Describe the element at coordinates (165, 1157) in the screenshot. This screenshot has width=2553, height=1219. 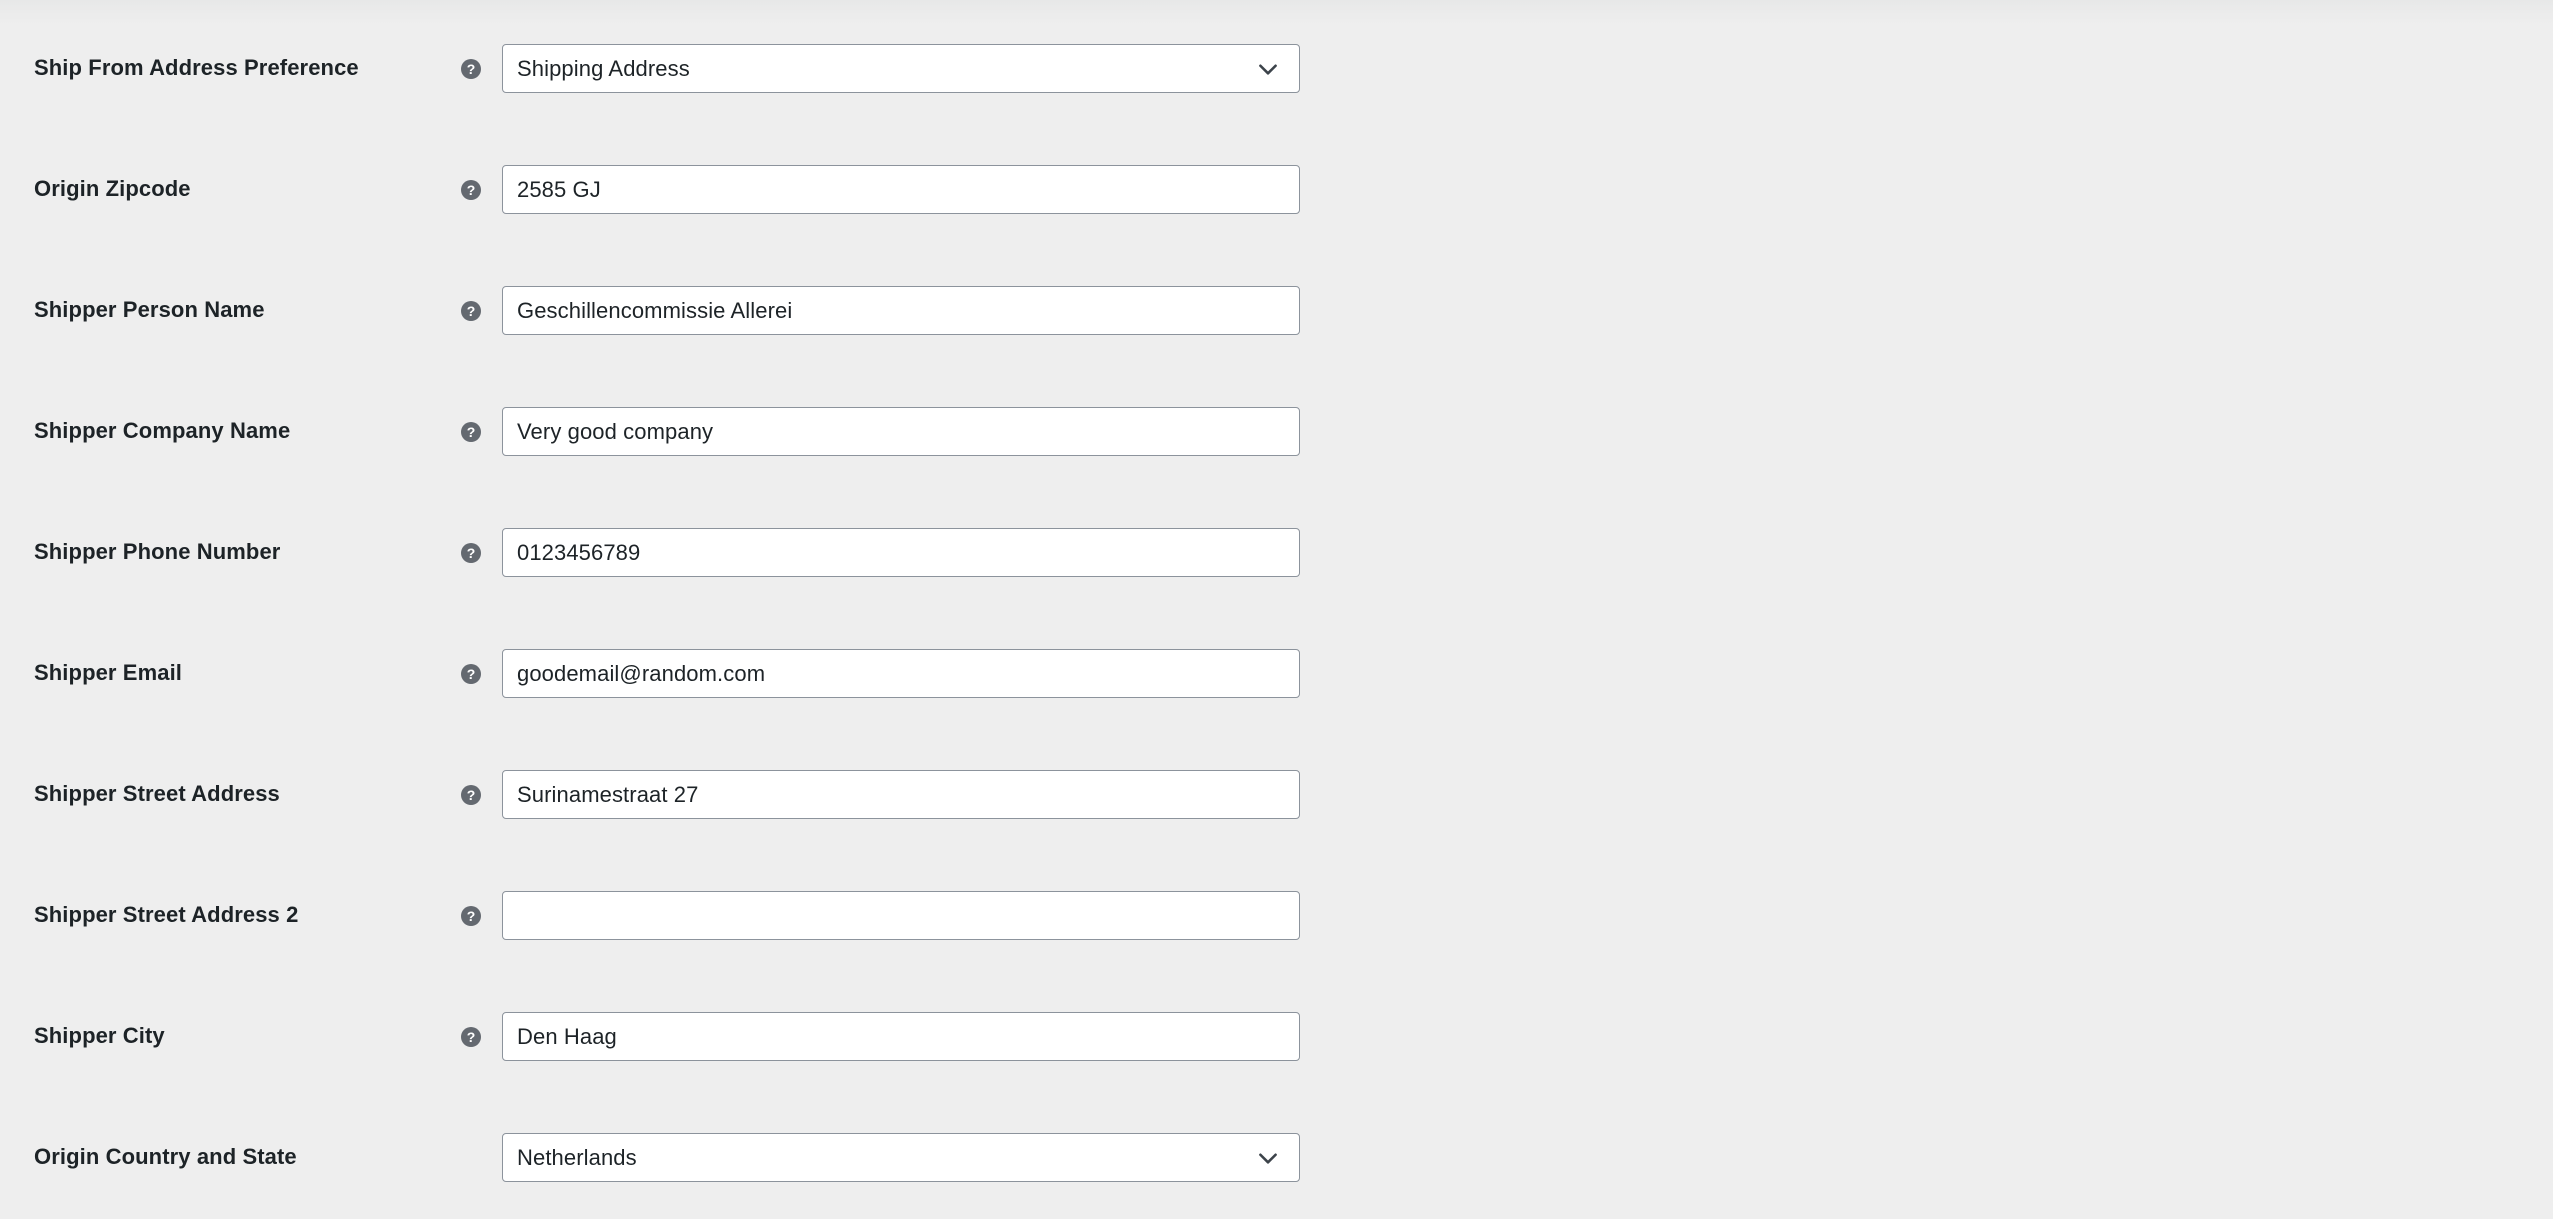
I see `label-origin-country-and-state: Origin Country and State` at that location.